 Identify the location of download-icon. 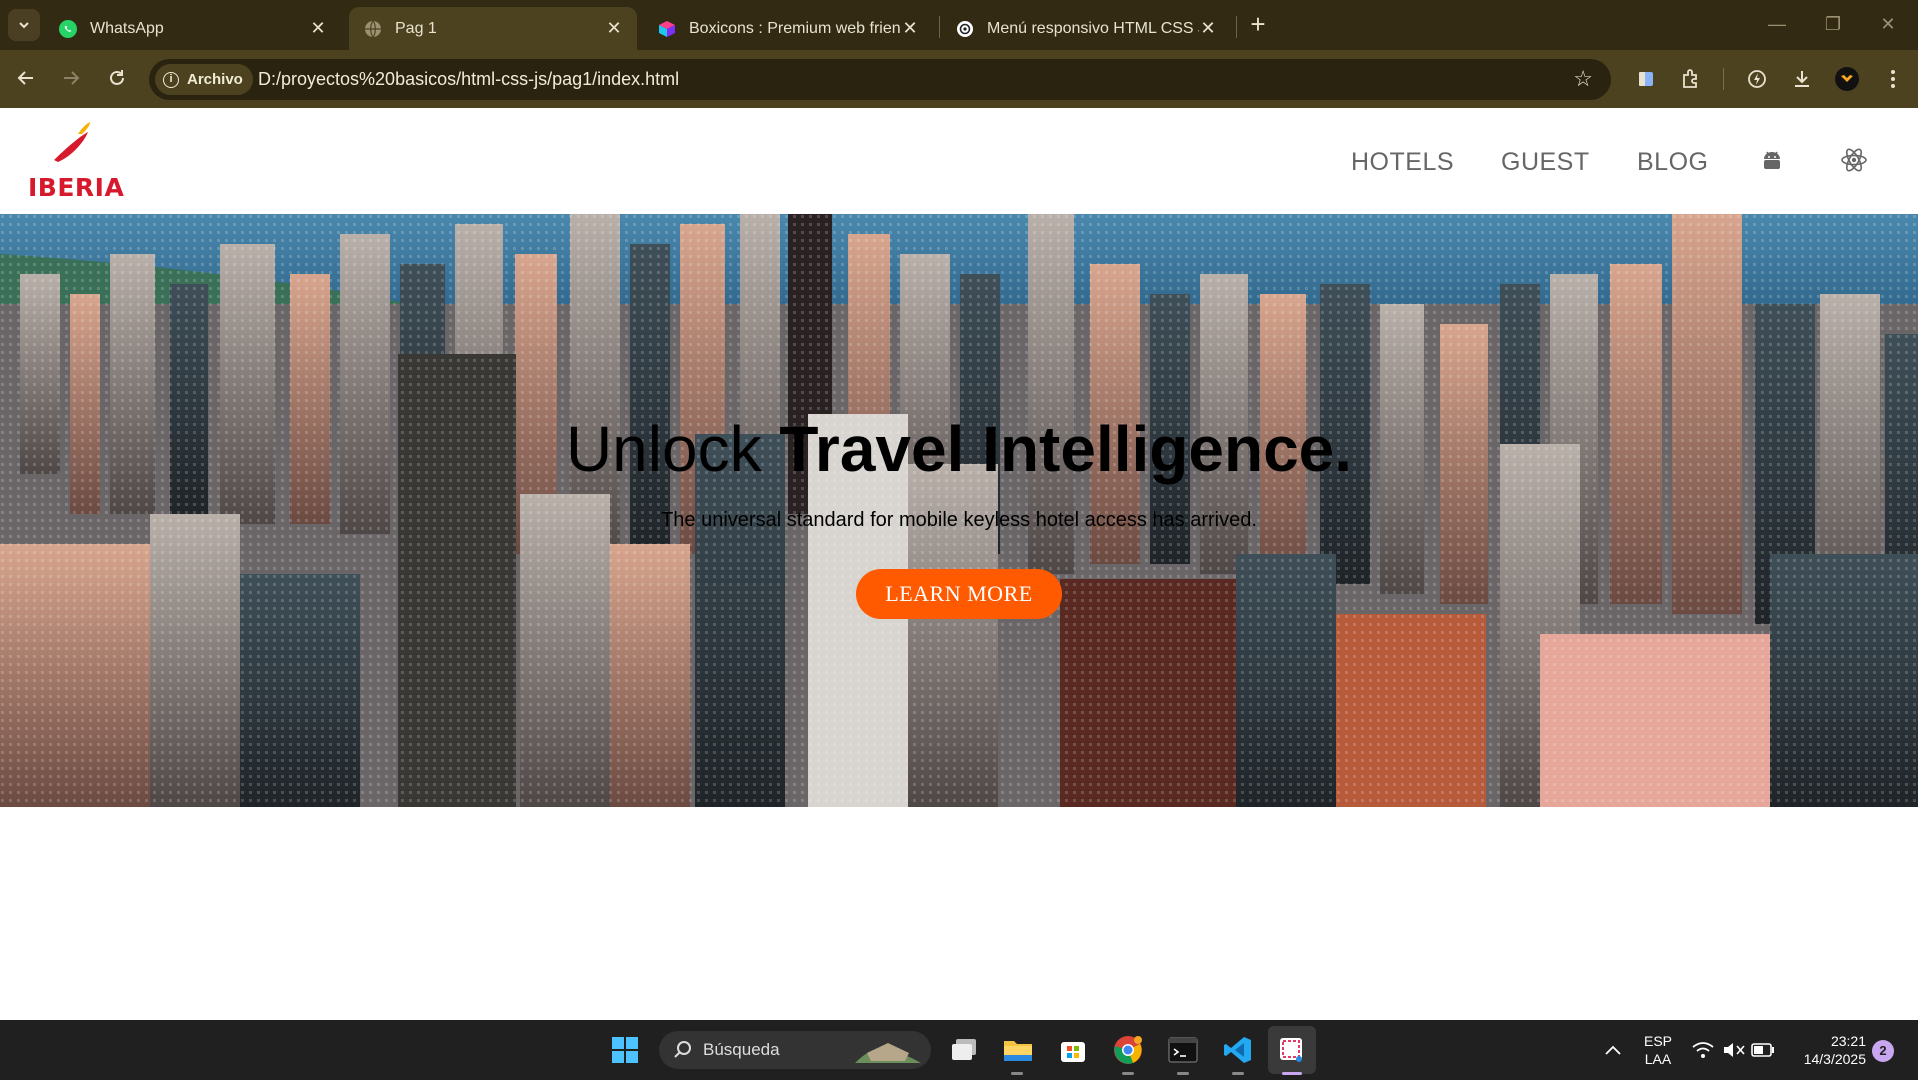
(1802, 79).